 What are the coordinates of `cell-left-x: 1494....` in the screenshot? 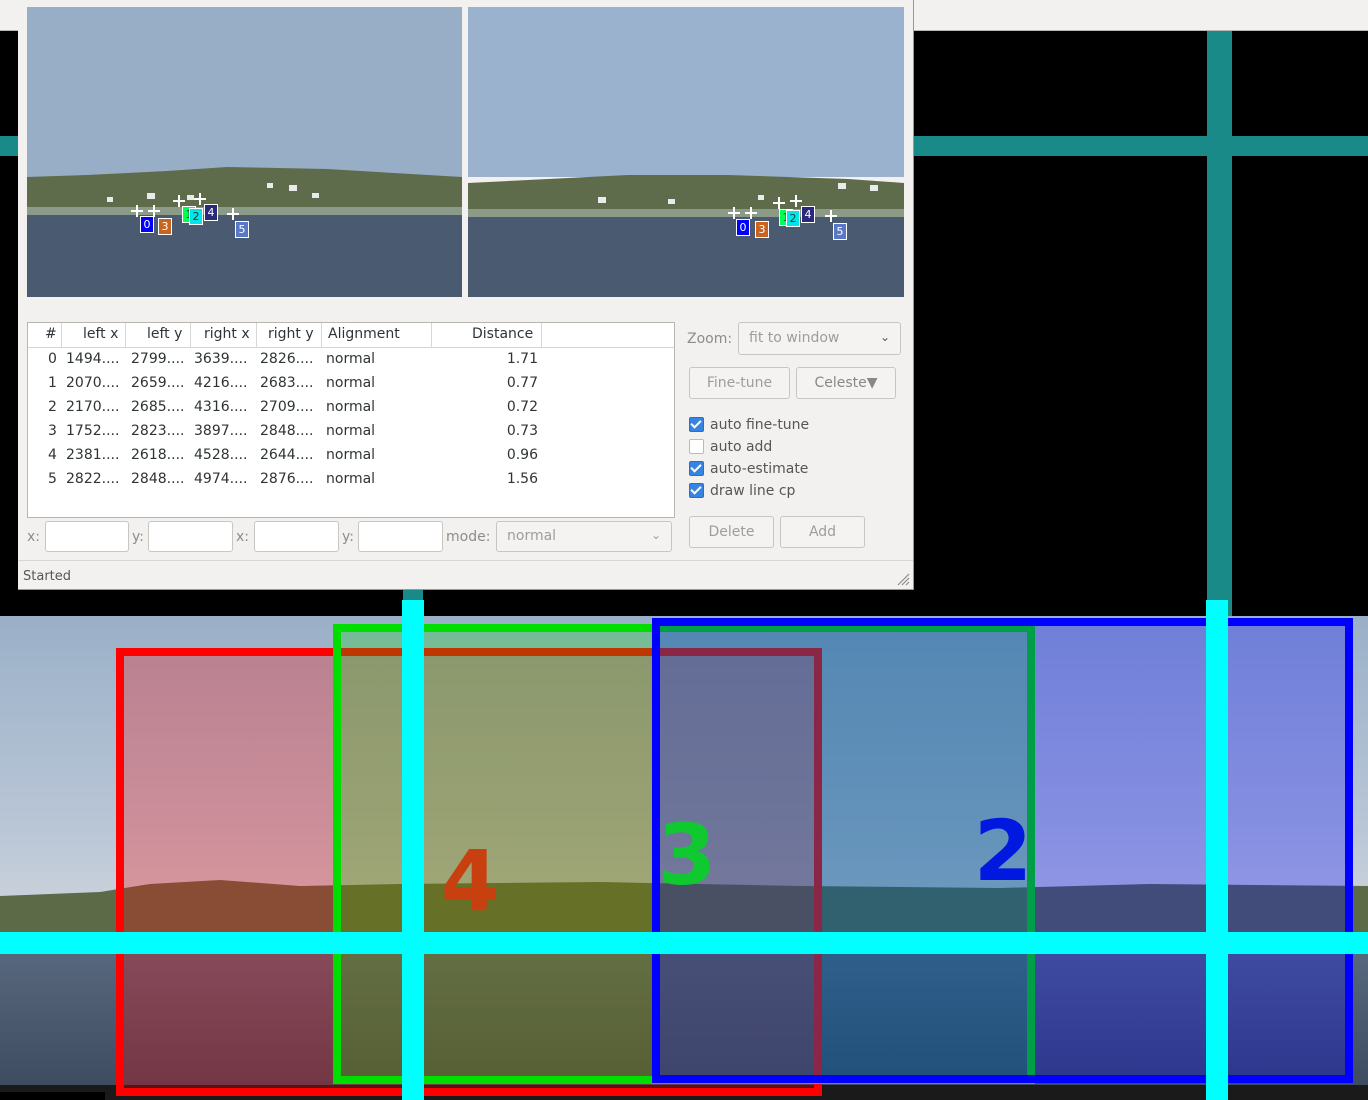 It's located at (93, 359).